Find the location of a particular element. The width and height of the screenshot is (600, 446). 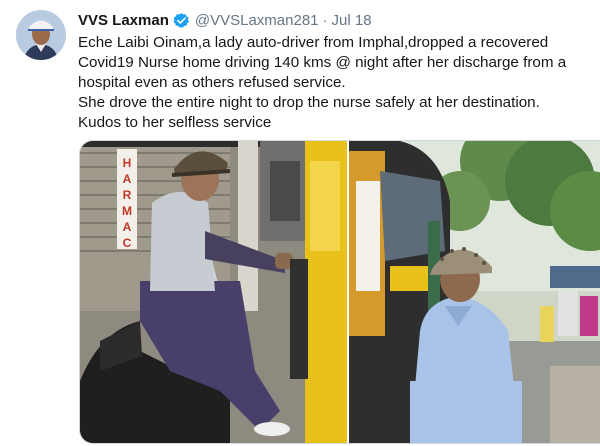

tweet-text-line: Kudos to her selfless service is located at coordinates (175, 122).